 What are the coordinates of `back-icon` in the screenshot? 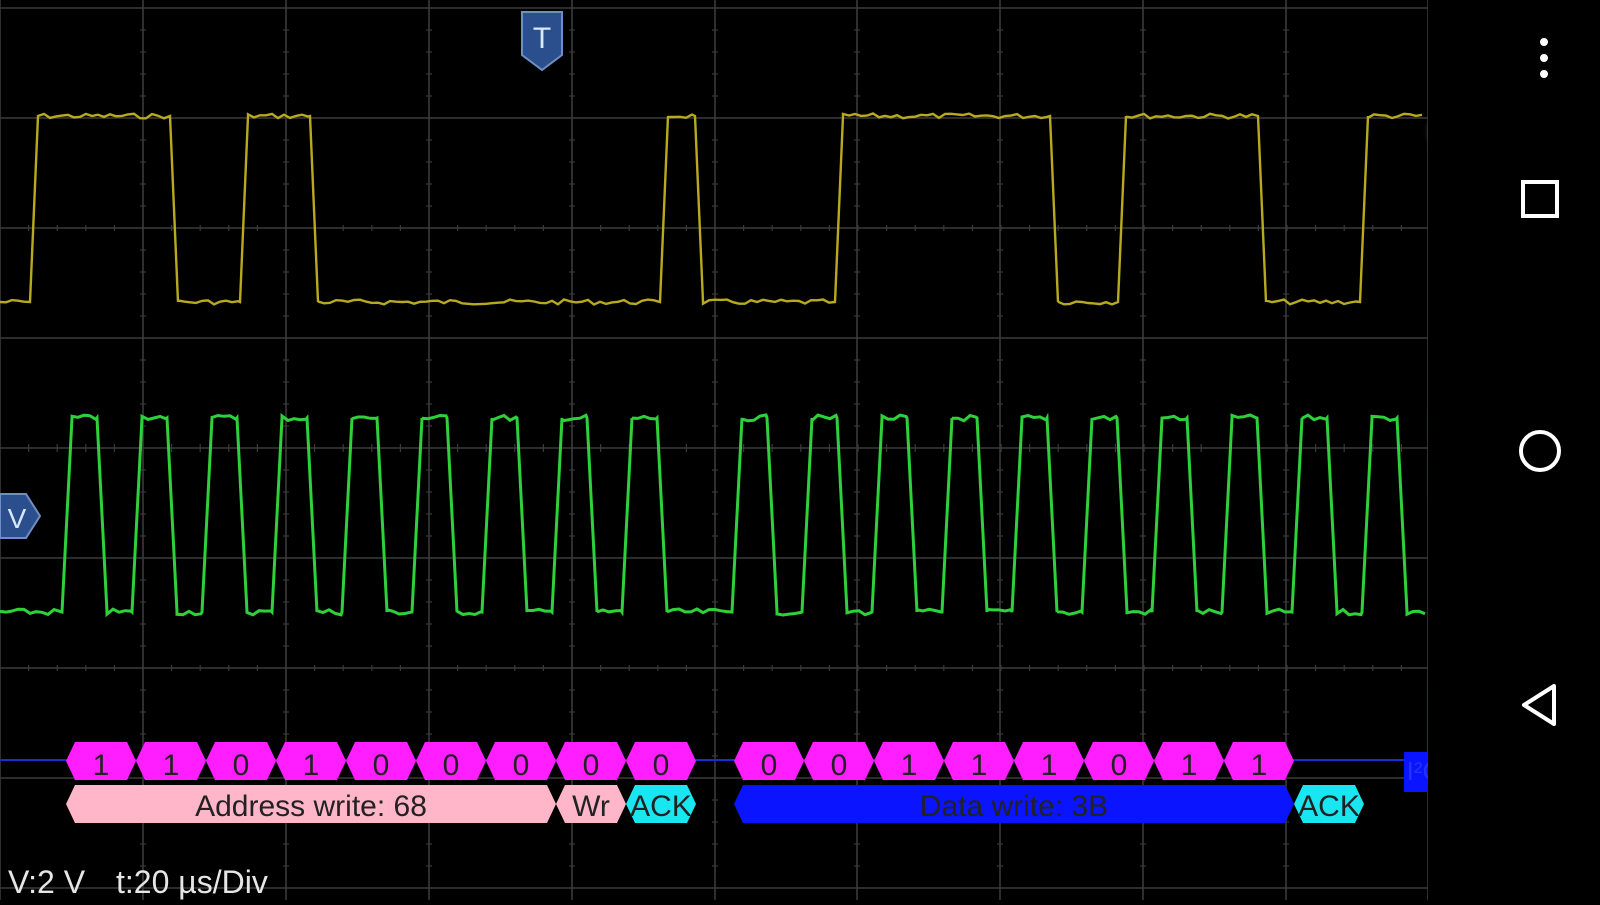 It's located at (1541, 705).